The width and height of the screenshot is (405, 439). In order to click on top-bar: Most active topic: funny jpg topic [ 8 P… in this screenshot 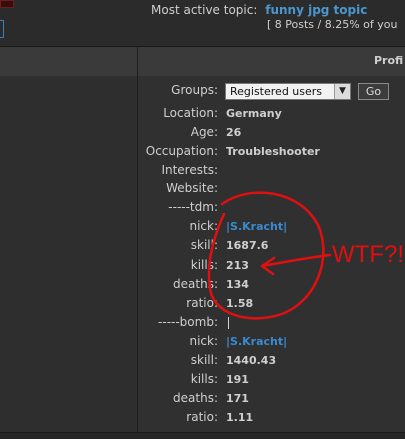, I will do `click(202, 23)`.